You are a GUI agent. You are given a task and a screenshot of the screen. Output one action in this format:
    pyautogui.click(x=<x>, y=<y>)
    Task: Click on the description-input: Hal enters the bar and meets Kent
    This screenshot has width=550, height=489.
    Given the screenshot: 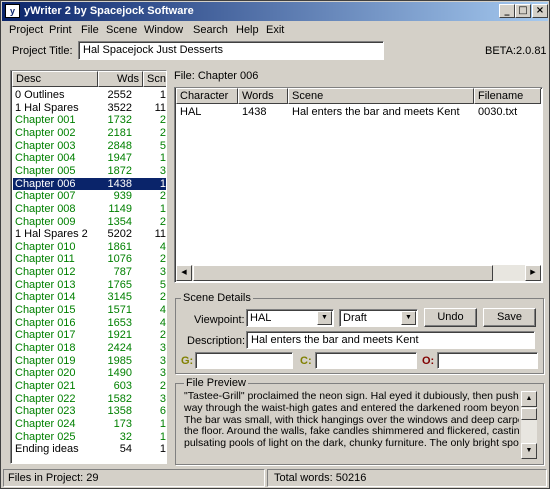 What is the action you would take?
    pyautogui.click(x=390, y=340)
    